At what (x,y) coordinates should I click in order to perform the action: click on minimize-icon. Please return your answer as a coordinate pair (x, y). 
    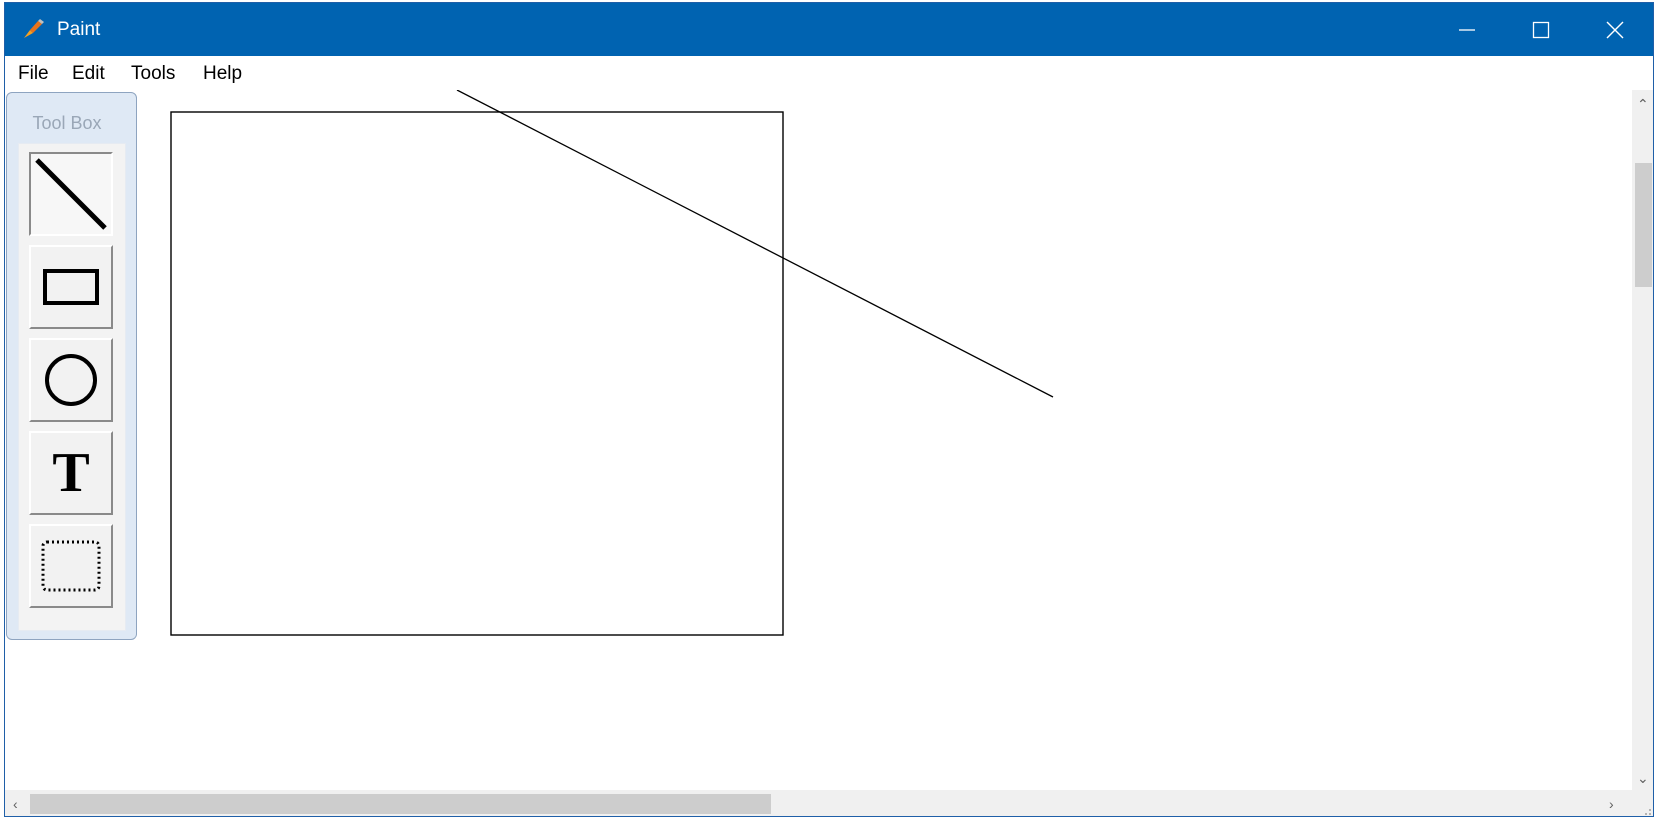
    Looking at the image, I should click on (1467, 30).